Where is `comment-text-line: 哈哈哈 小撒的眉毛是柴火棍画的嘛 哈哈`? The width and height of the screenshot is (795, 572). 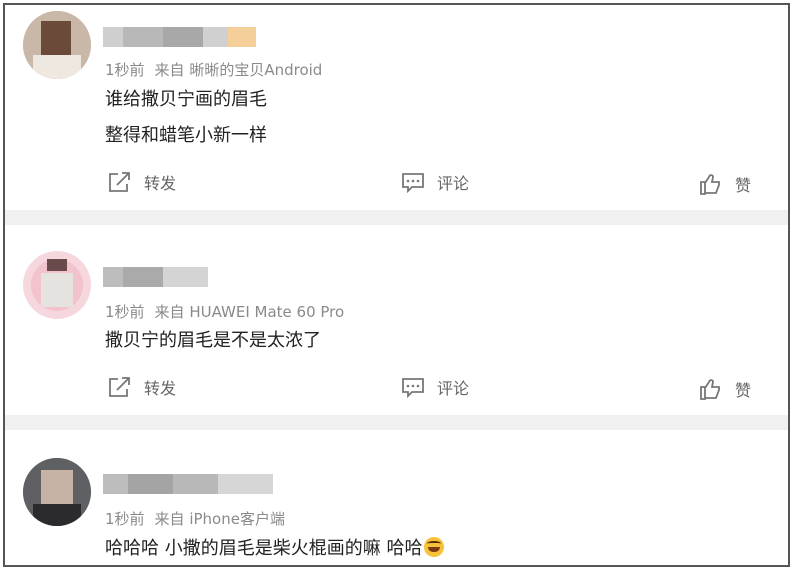
comment-text-line: 哈哈哈 小撒的眉毛是柴火棍画的嘛 哈哈 is located at coordinates (275, 547).